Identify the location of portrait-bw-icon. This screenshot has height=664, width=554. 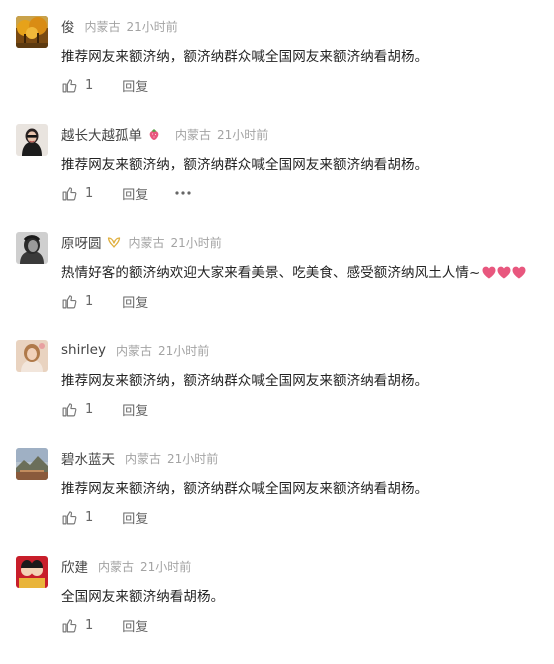
(32, 248).